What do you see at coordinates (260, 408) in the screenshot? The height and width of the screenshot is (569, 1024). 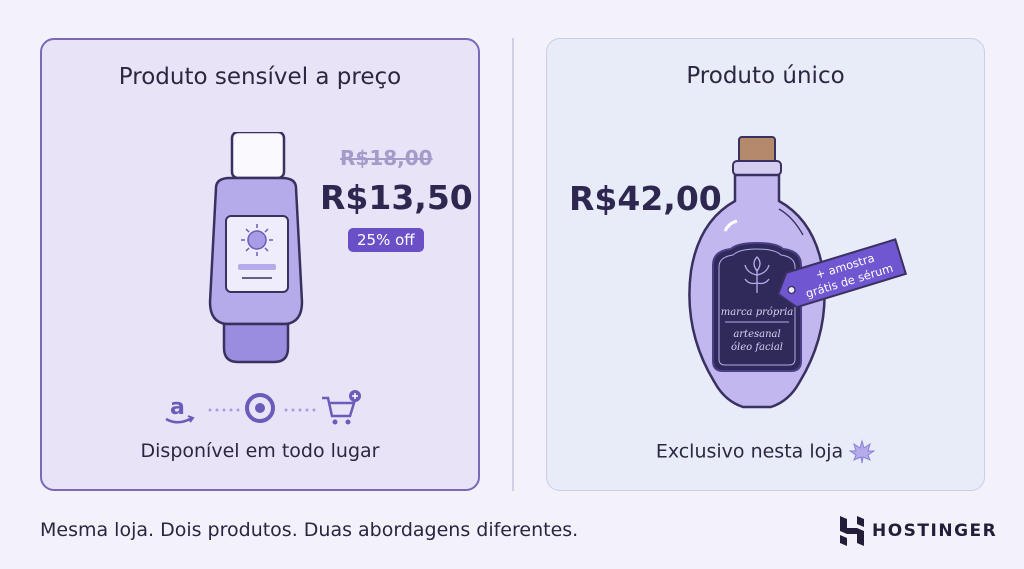 I see `target-icon` at bounding box center [260, 408].